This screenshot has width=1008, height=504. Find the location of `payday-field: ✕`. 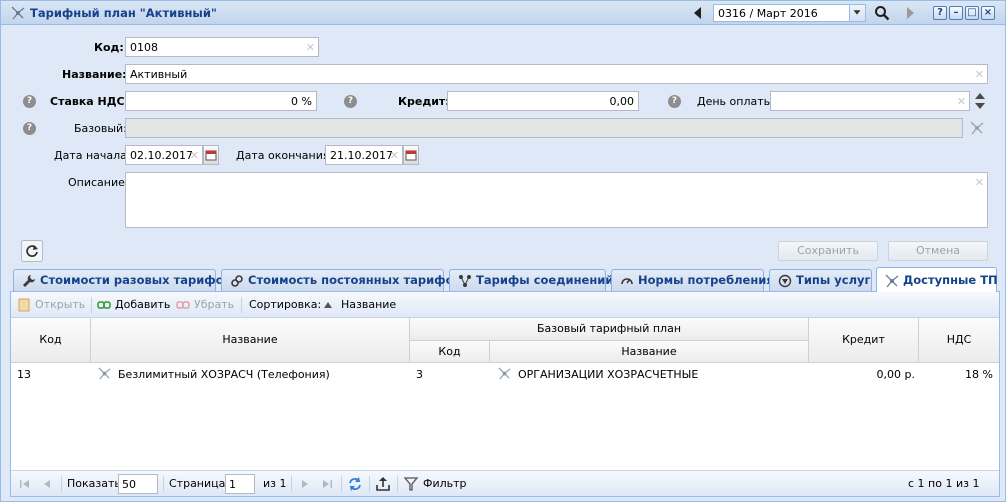

payday-field: ✕ is located at coordinates (870, 101).